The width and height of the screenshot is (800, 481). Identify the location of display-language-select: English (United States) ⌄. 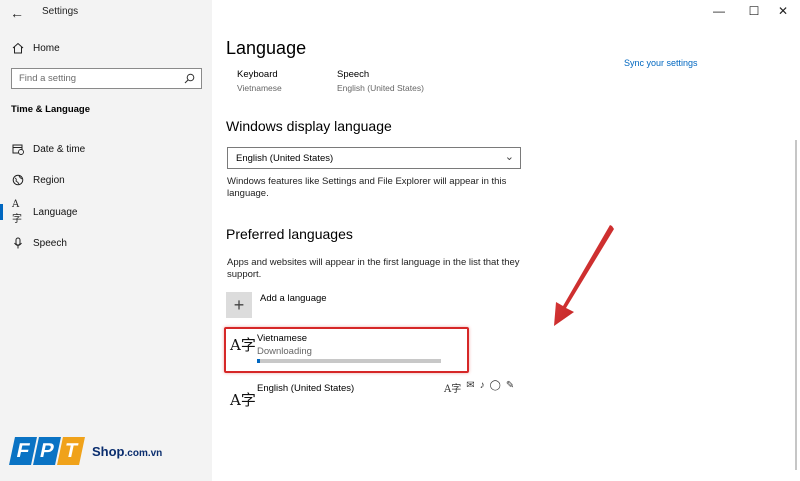
(374, 158).